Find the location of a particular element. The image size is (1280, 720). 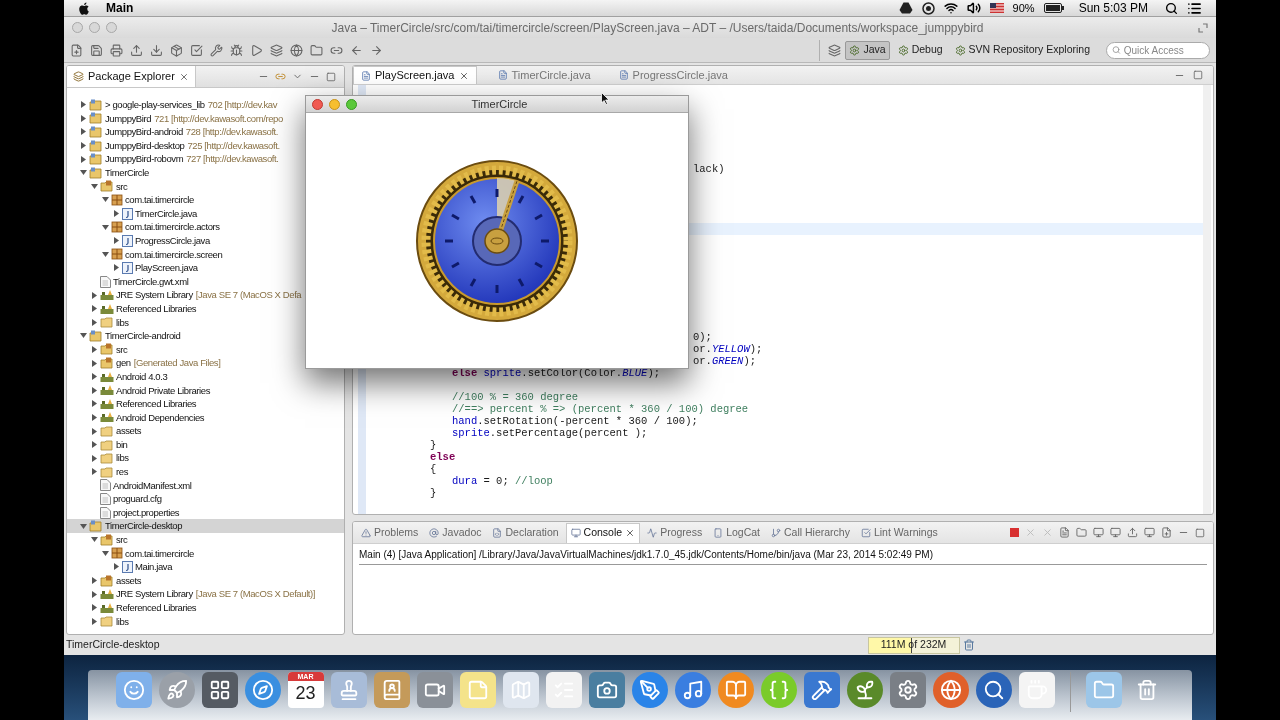

tree-item: TimerCircle.java is located at coordinates (133, 213).